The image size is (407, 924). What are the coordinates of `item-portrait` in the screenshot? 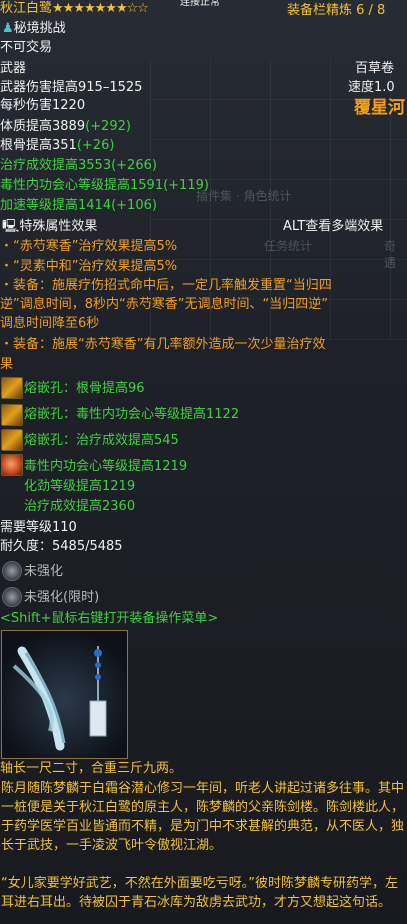 It's located at (64, 694).